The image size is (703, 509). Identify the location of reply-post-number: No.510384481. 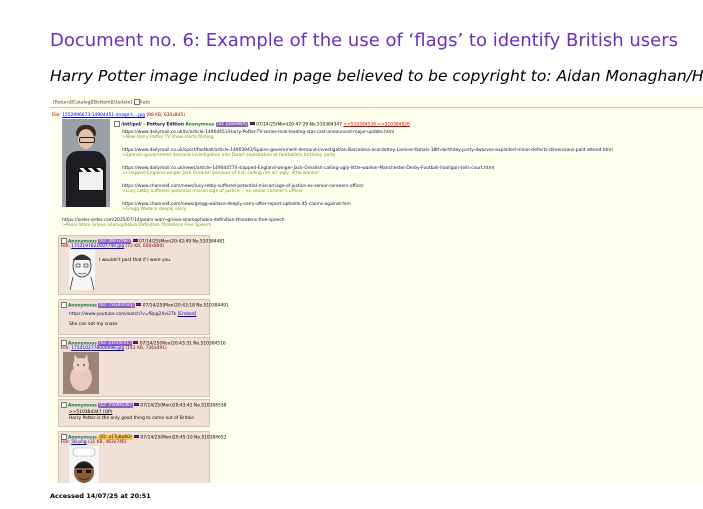
(209, 241).